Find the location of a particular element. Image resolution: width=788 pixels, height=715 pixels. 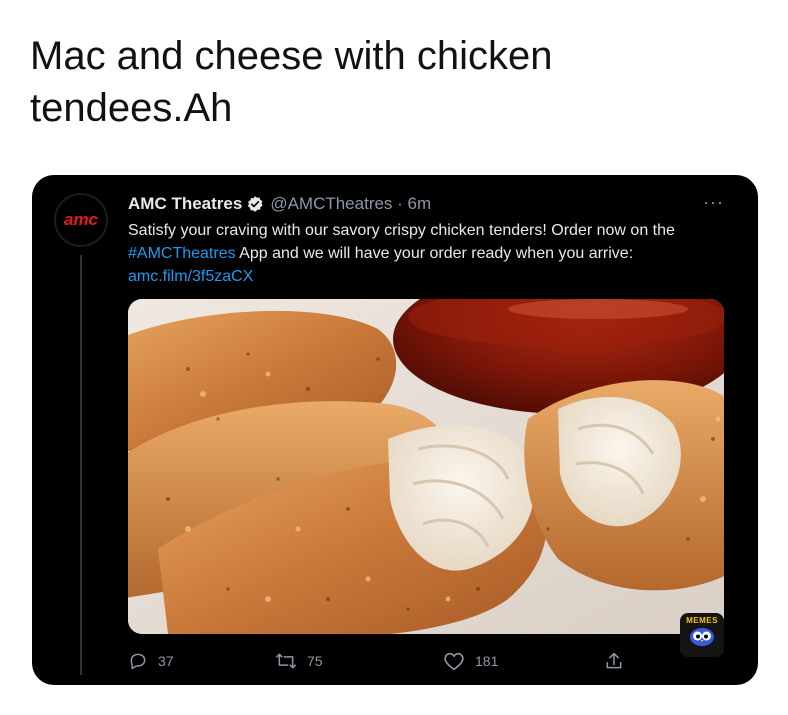

share-button is located at coordinates (619, 661).